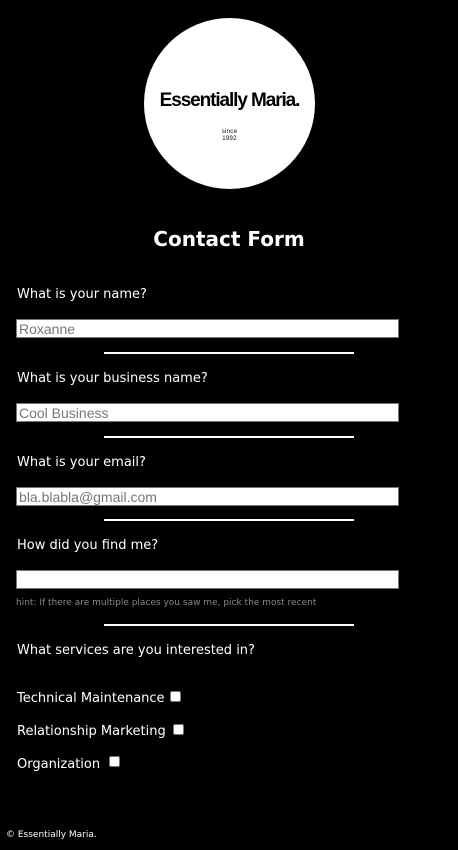 The height and width of the screenshot is (850, 458). Describe the element at coordinates (91, 698) in the screenshot. I see `service-option-label: Technical Maintenance` at that location.